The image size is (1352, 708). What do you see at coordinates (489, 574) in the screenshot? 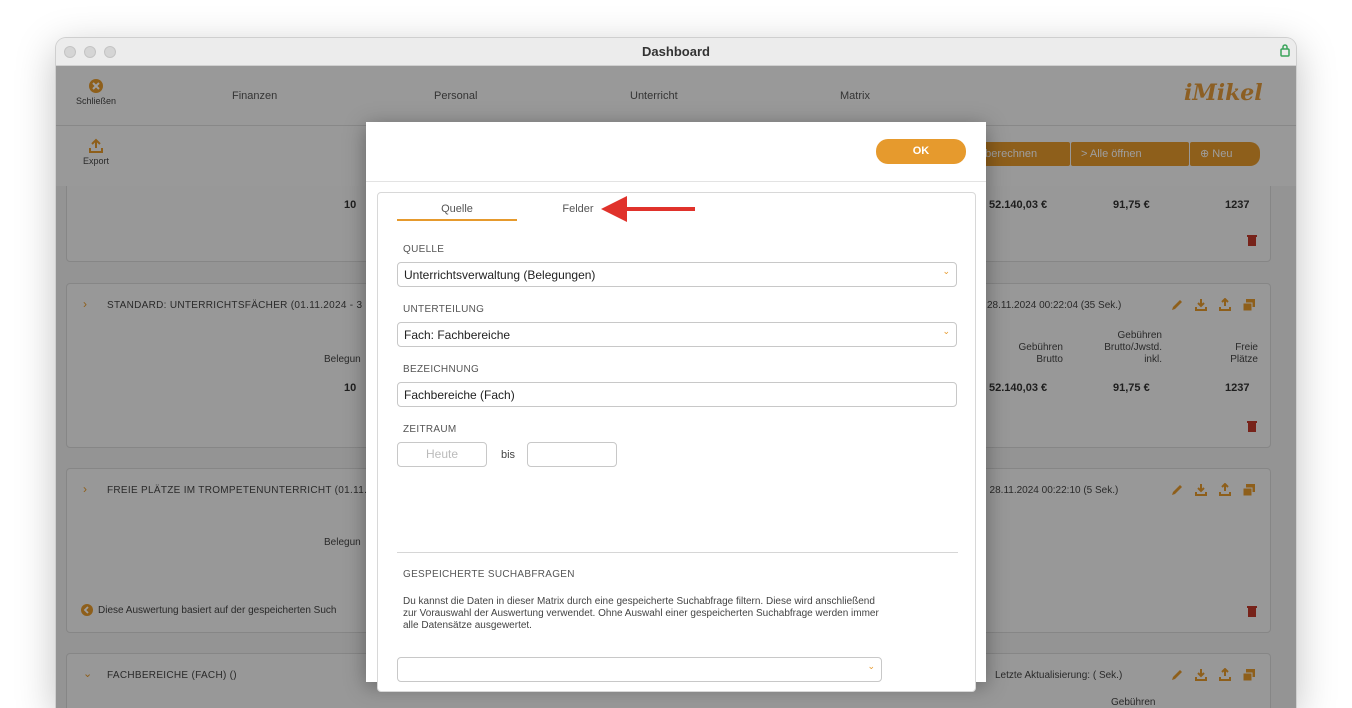
I see `saved-queries-label: GESPEICHERTE SUCHABFRAGEN` at bounding box center [489, 574].